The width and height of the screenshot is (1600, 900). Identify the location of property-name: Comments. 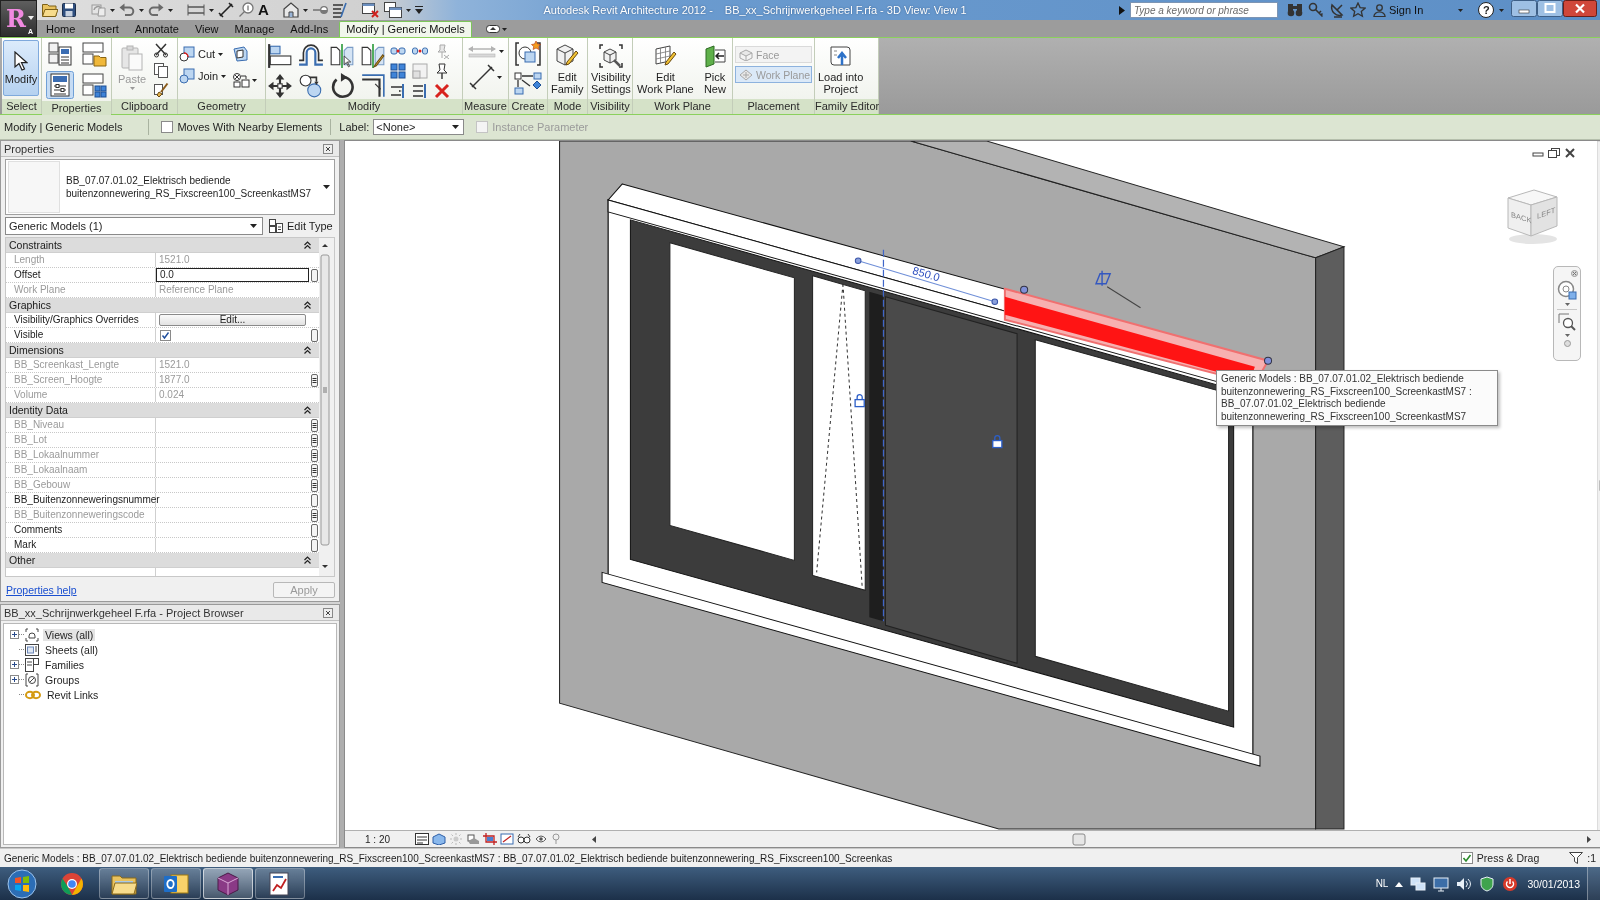
(81, 530).